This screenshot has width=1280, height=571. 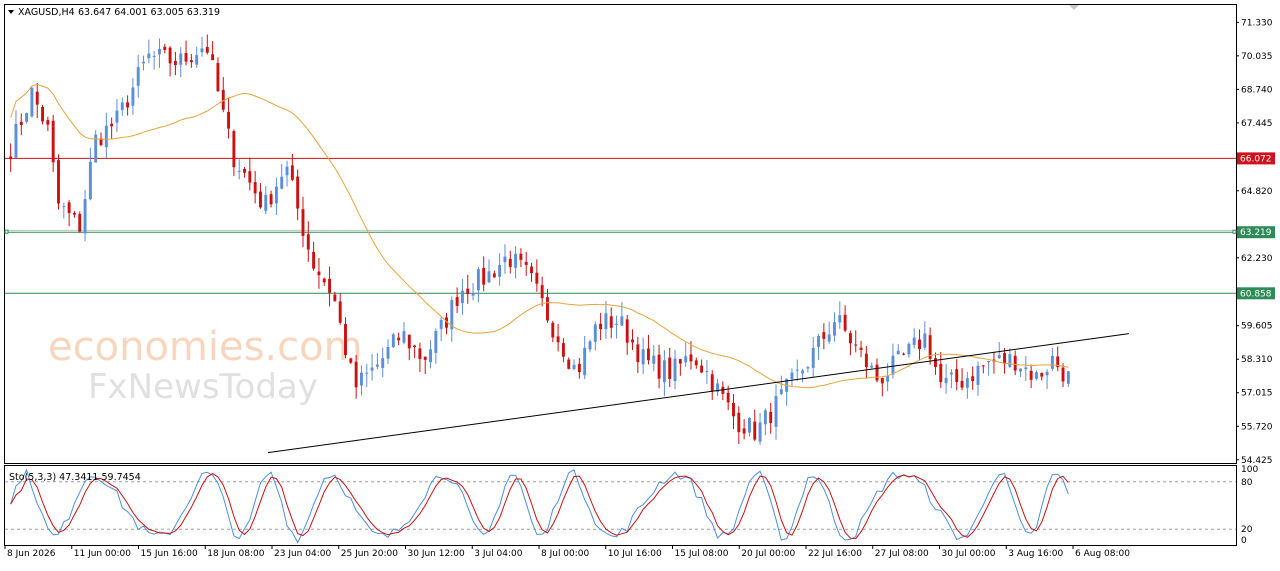 I want to click on x-tick-label-4: 23 Jun 04:00, so click(x=302, y=554).